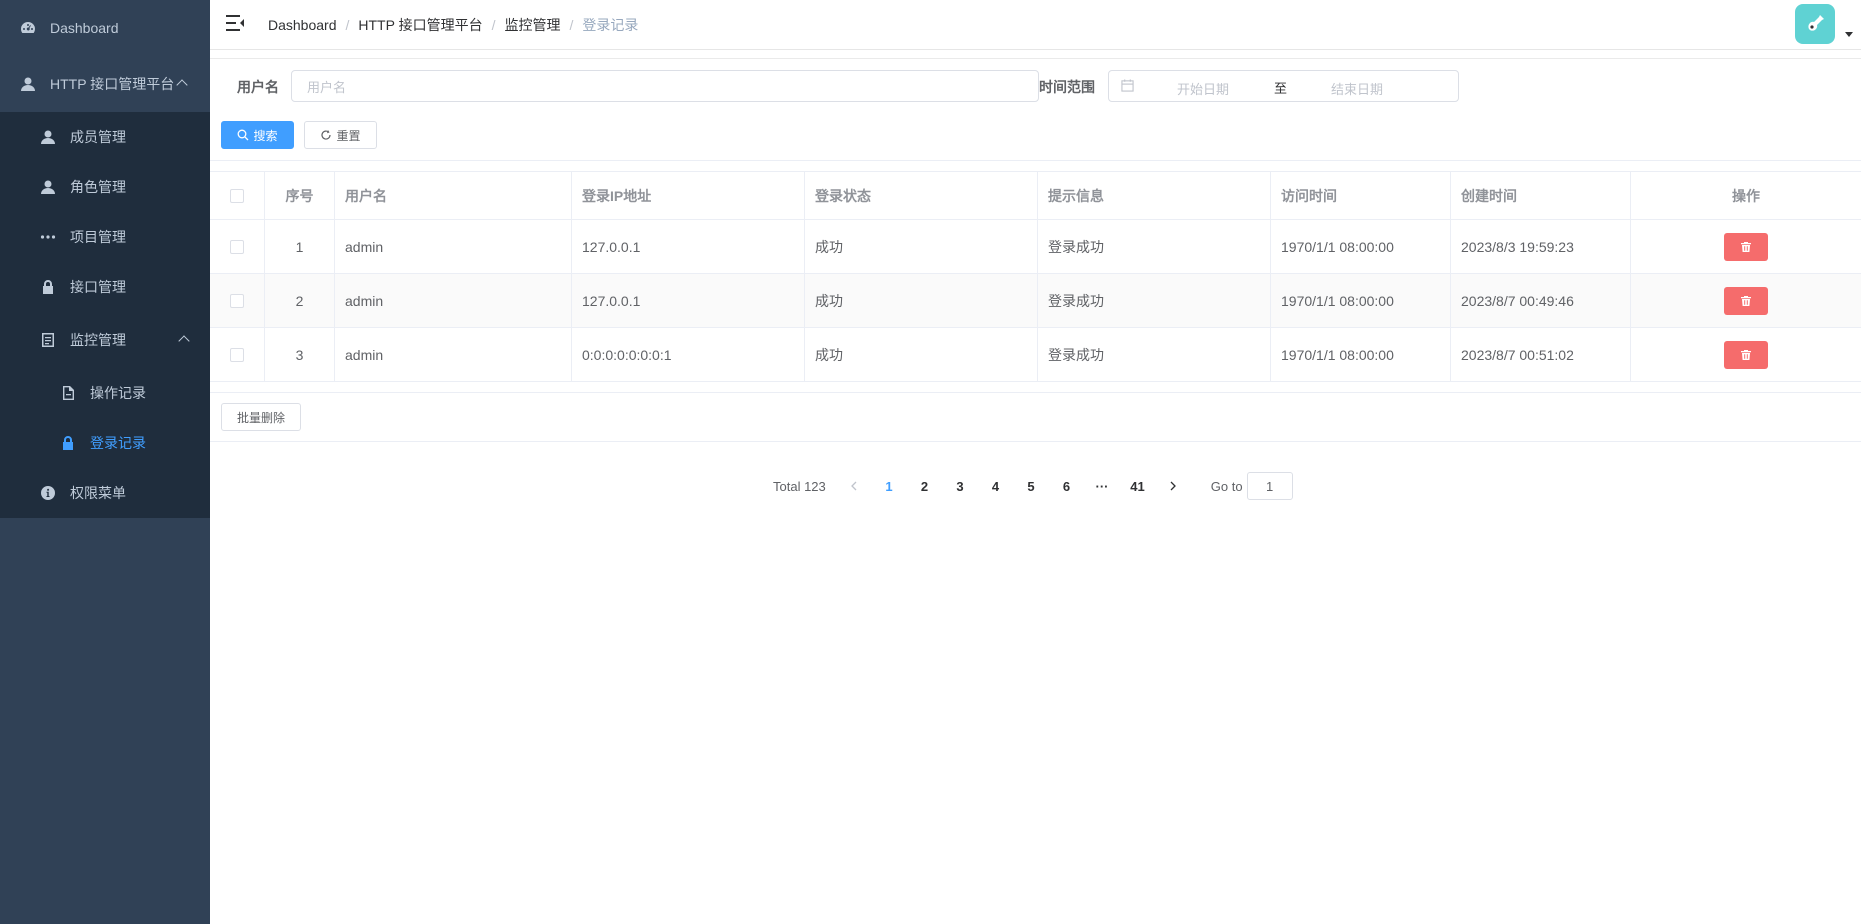 Image resolution: width=1861 pixels, height=924 pixels. Describe the element at coordinates (453, 195) in the screenshot. I see `header-cell: 用户名` at that location.